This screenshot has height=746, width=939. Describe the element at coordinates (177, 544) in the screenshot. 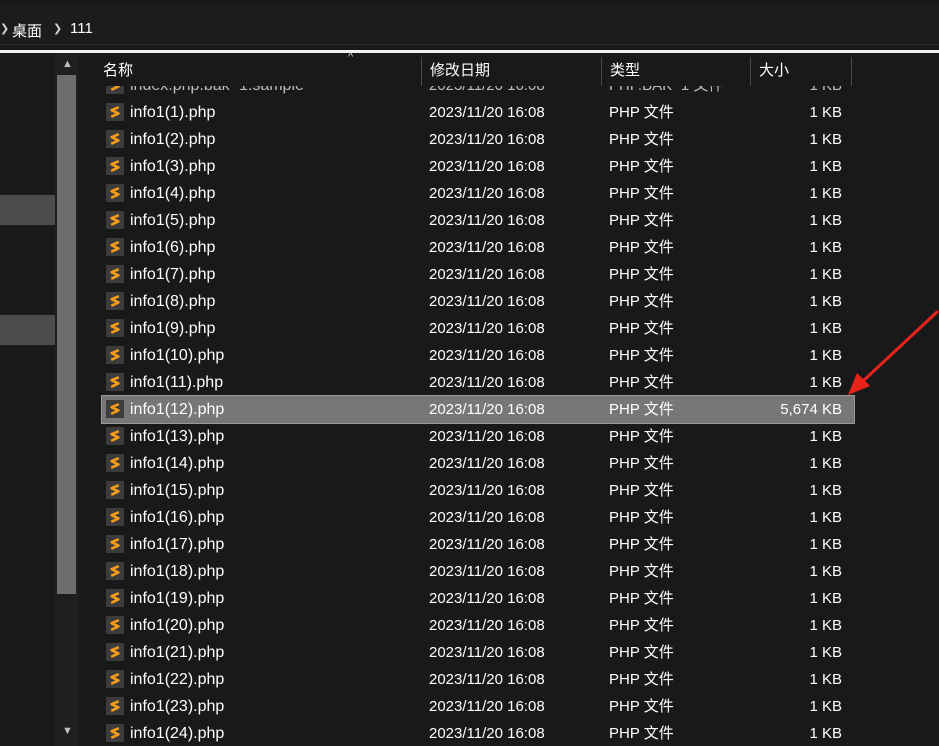

I see `file-name: info1(17).php` at that location.